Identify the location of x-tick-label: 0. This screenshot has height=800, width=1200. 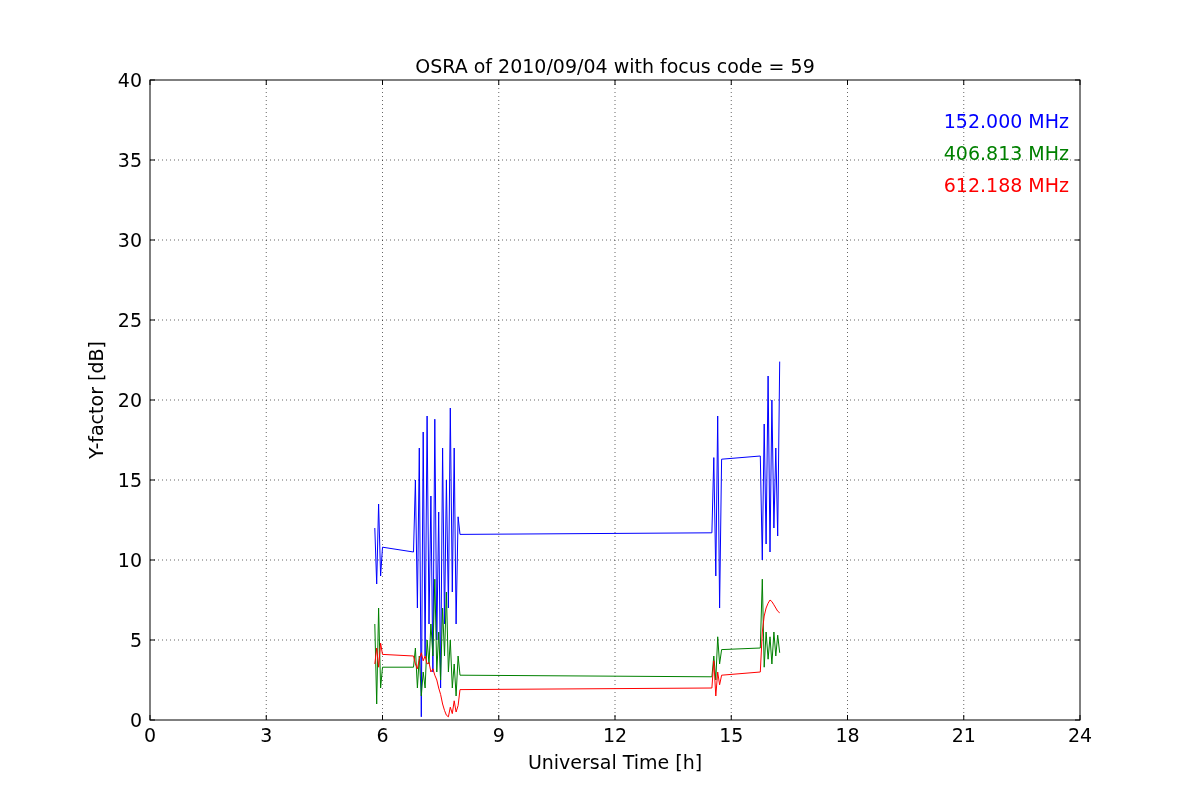
(150, 735).